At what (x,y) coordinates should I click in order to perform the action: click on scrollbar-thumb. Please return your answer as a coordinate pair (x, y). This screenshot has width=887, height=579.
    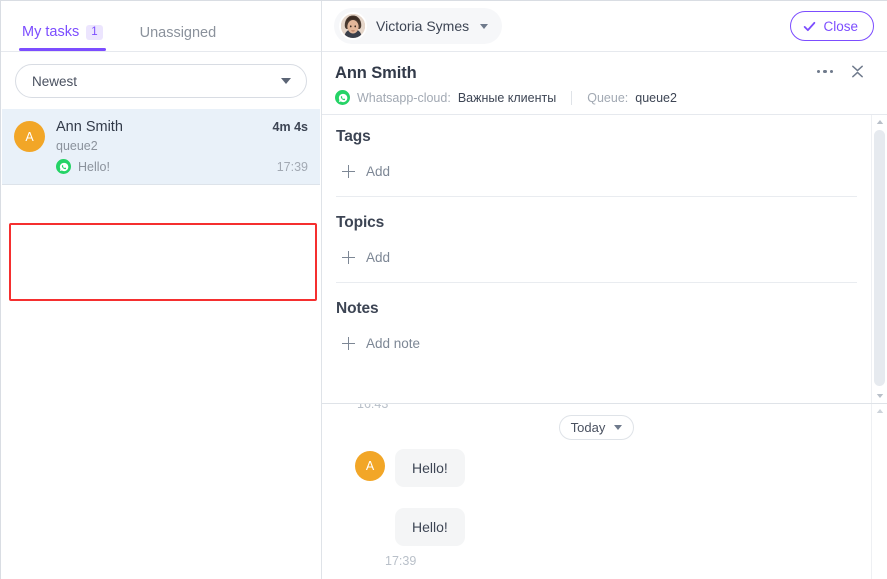
    Looking at the image, I should click on (879, 258).